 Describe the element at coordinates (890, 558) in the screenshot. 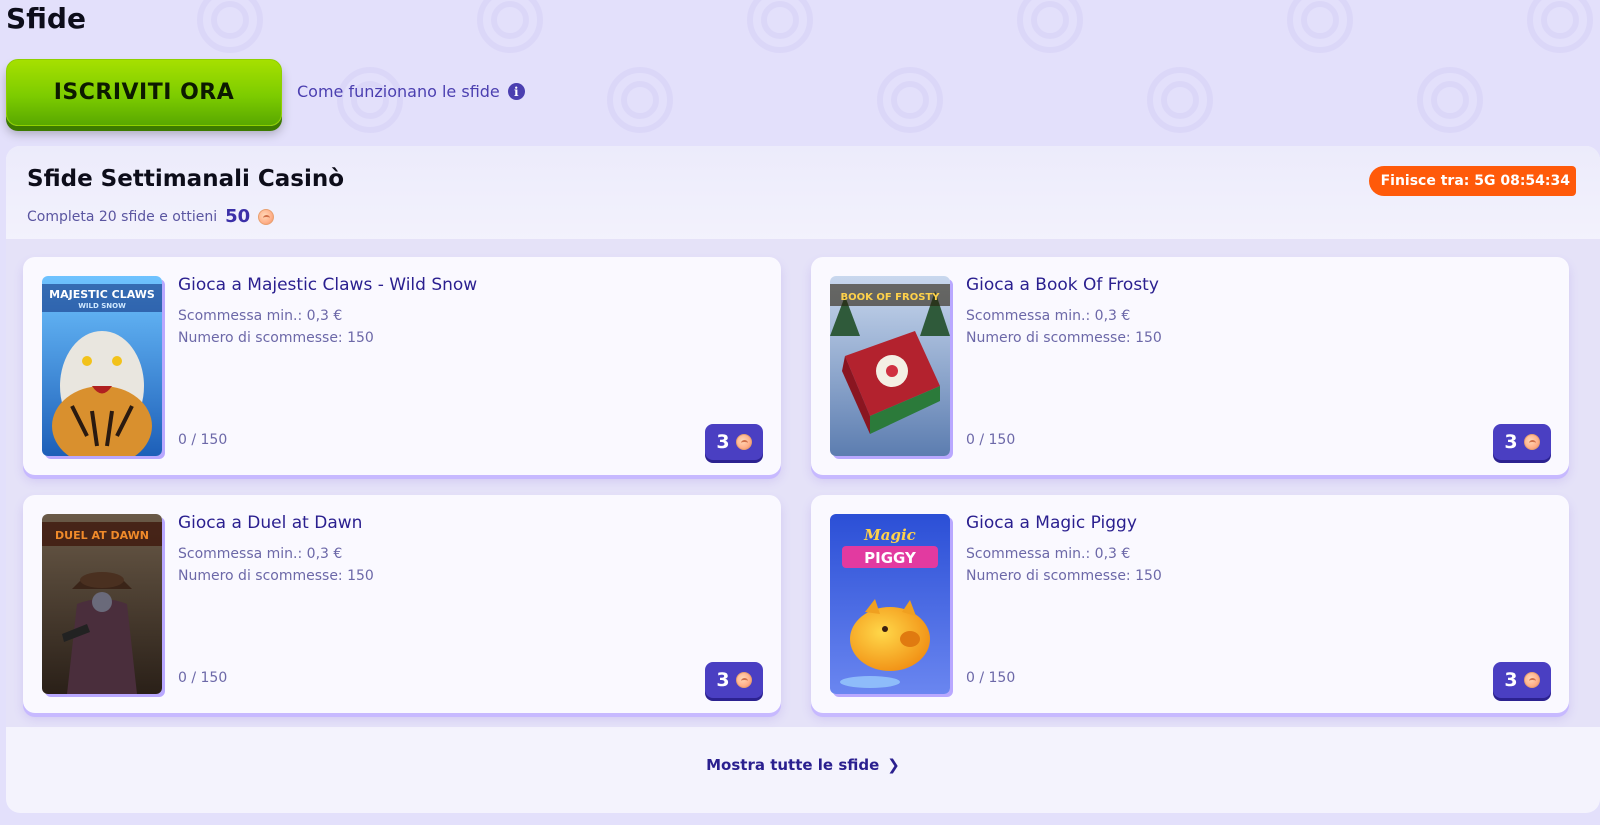

I see `thumb-subtitle: PIGGY` at that location.